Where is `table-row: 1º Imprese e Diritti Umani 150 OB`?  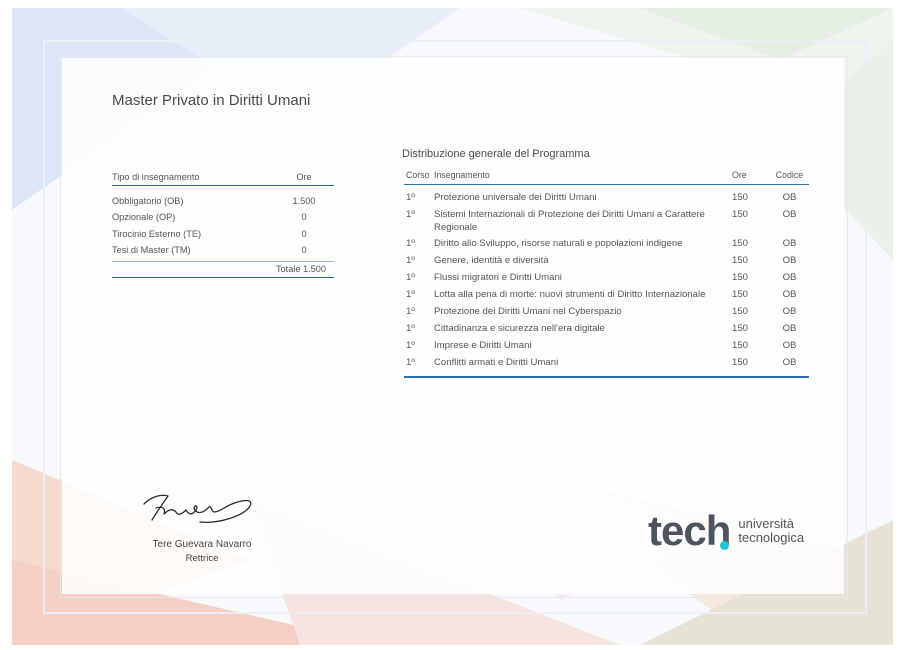 table-row: 1º Imprese e Diritti Umani 150 OB is located at coordinates (606, 344).